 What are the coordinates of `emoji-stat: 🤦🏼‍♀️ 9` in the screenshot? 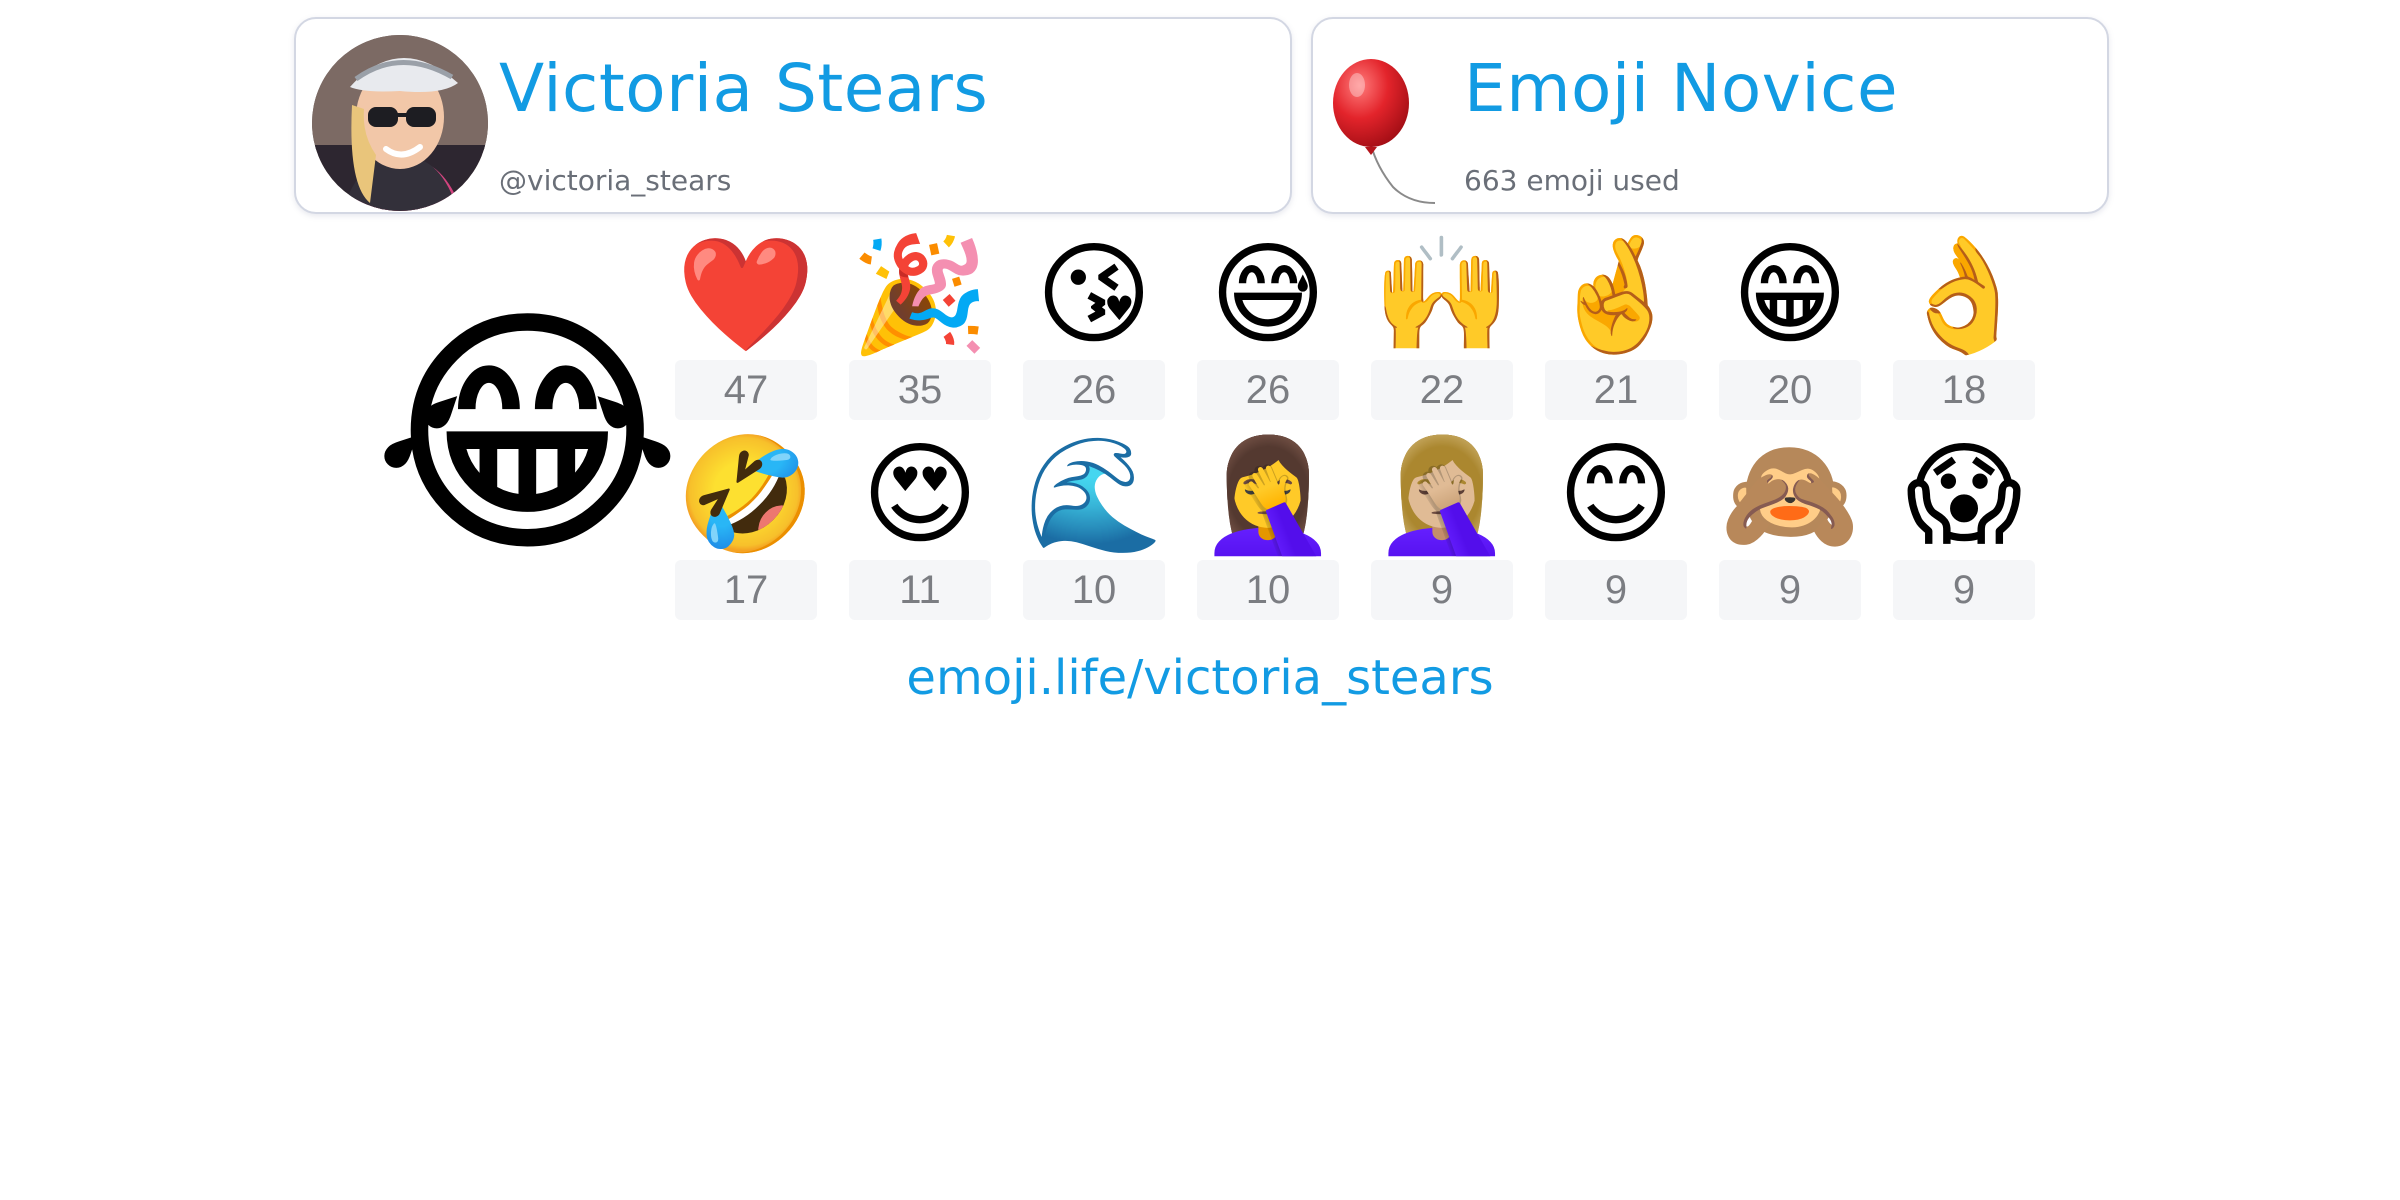 It's located at (1442, 525).